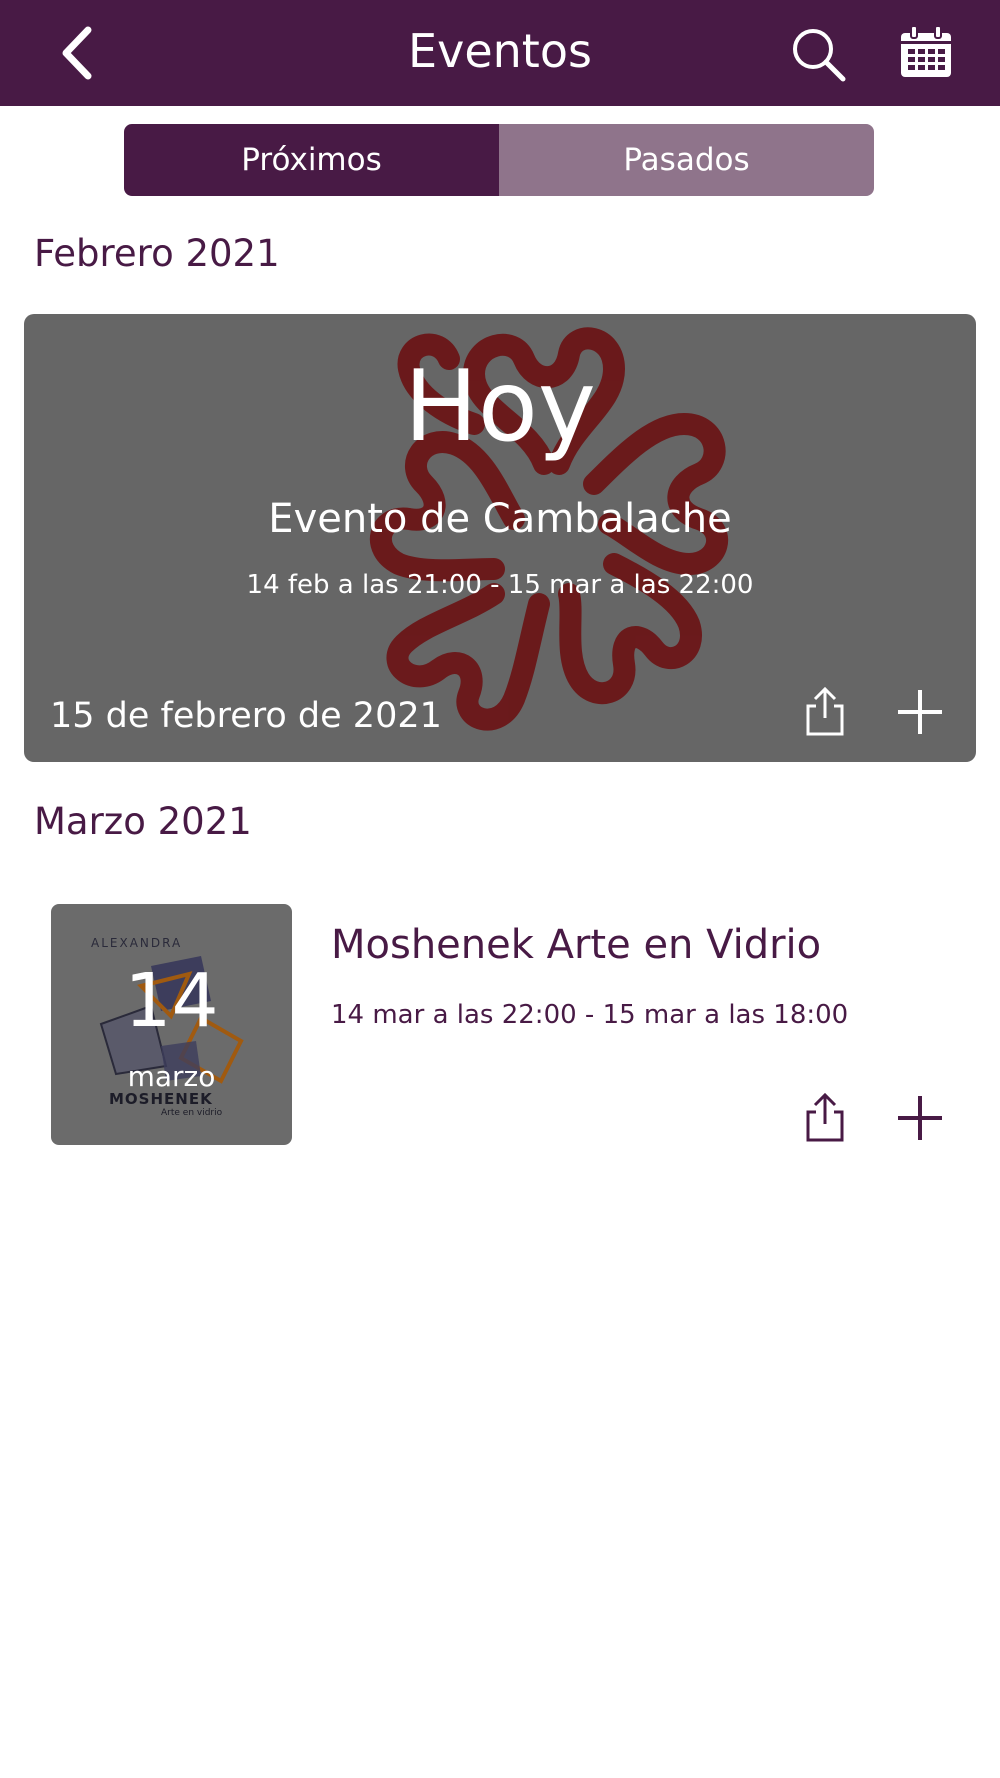 The image size is (1000, 1778). What do you see at coordinates (161, 1099) in the screenshot?
I see `logo-brand-text: MOSHENEK` at bounding box center [161, 1099].